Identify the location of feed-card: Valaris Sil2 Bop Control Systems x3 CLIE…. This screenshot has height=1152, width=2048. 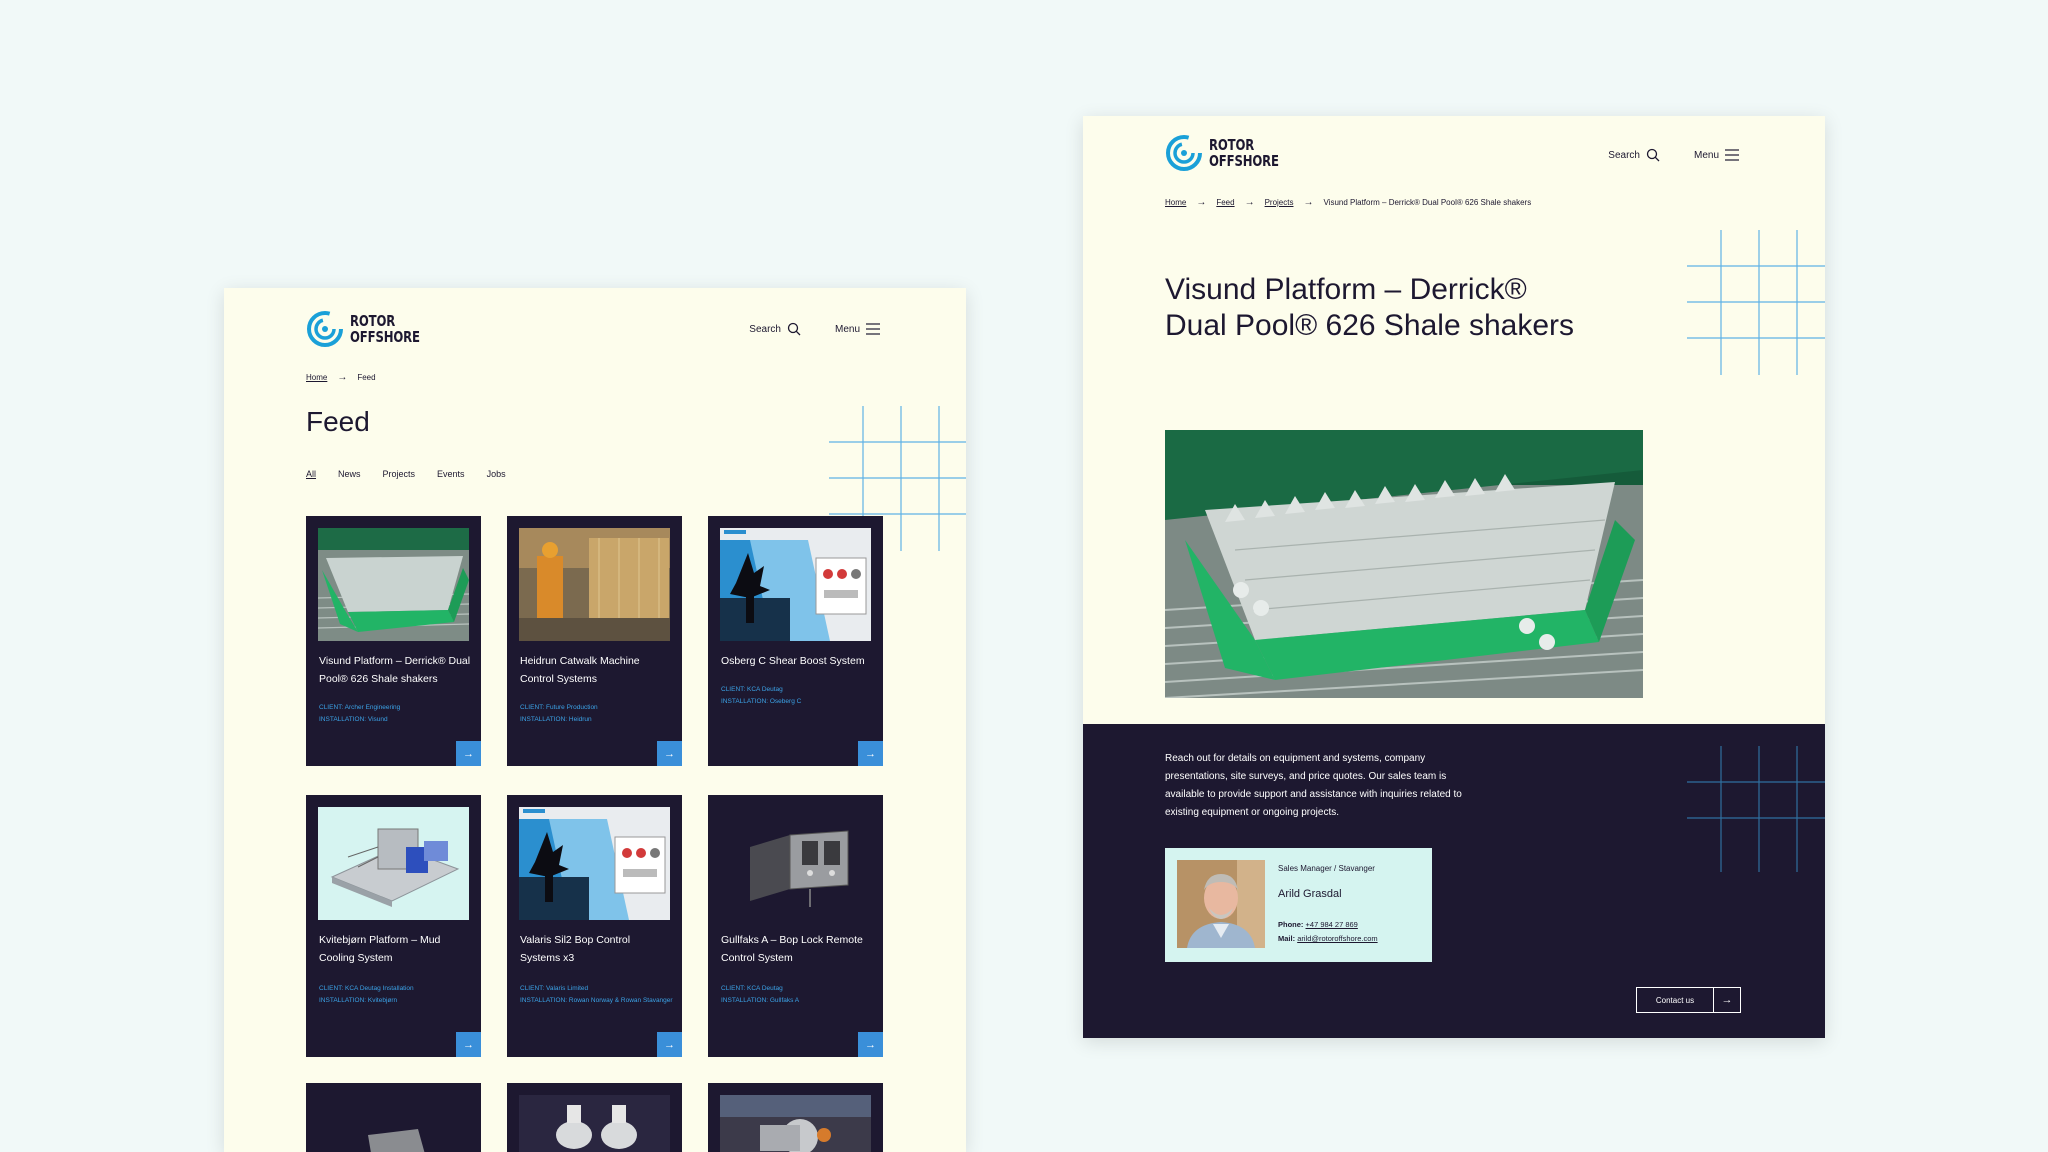
(594, 926).